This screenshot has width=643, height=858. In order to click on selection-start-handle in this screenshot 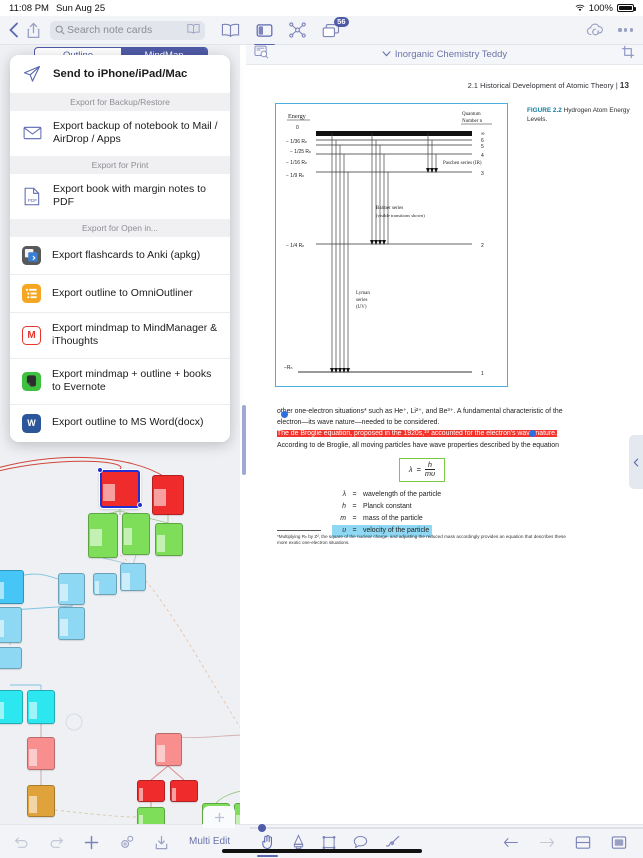, I will do `click(284, 414)`.